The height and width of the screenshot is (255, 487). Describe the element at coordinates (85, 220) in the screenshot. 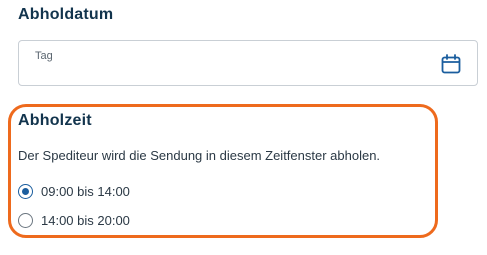

I see `pickup-time-option-label: 14:00 bis 20:00` at that location.